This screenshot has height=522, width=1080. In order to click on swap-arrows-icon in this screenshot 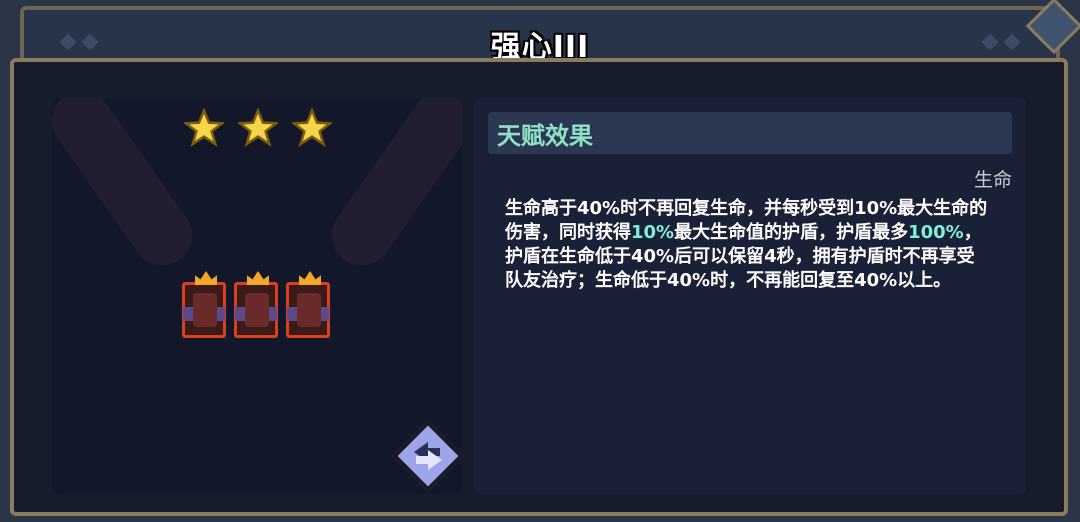, I will do `click(428, 456)`.